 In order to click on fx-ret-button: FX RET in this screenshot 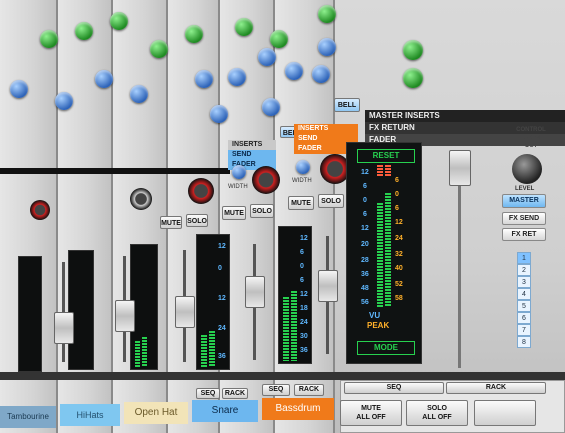, I will do `click(524, 234)`.